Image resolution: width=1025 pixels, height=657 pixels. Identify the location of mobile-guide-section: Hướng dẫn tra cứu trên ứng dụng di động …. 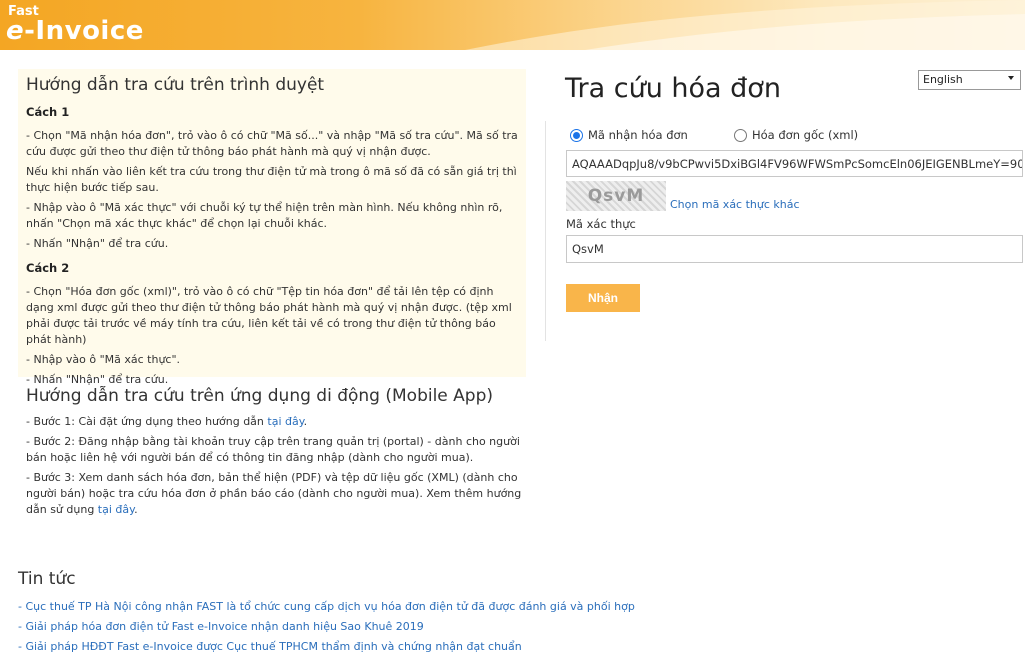
(276, 453).